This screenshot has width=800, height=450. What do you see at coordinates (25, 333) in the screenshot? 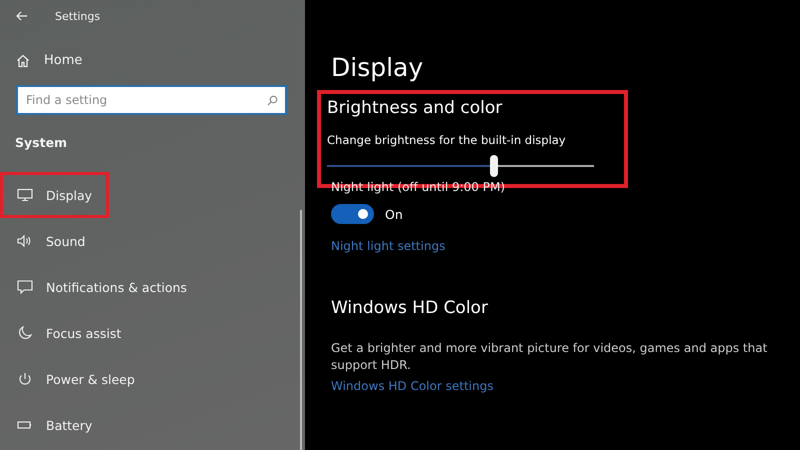
I see `moon-icon` at bounding box center [25, 333].